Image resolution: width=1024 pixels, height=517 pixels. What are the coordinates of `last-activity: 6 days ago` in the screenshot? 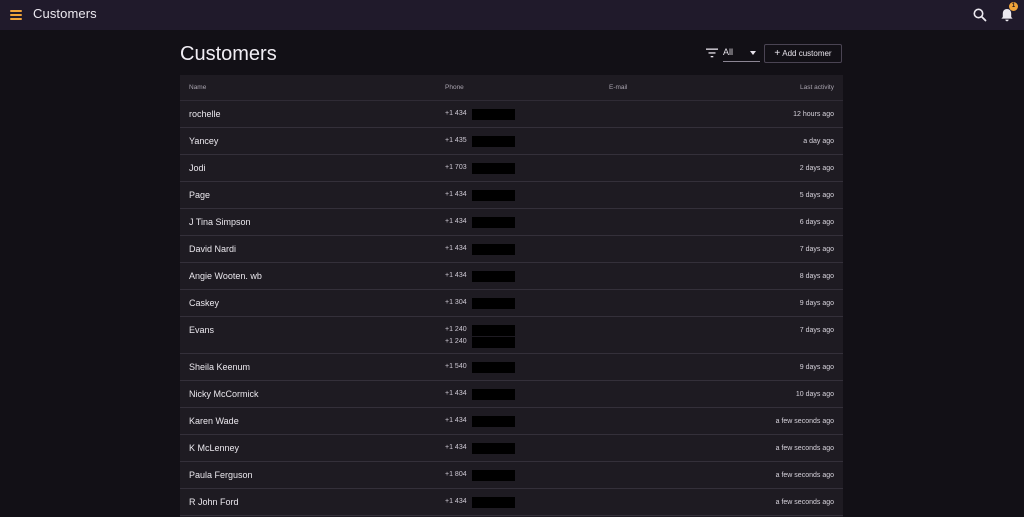 It's located at (816, 222).